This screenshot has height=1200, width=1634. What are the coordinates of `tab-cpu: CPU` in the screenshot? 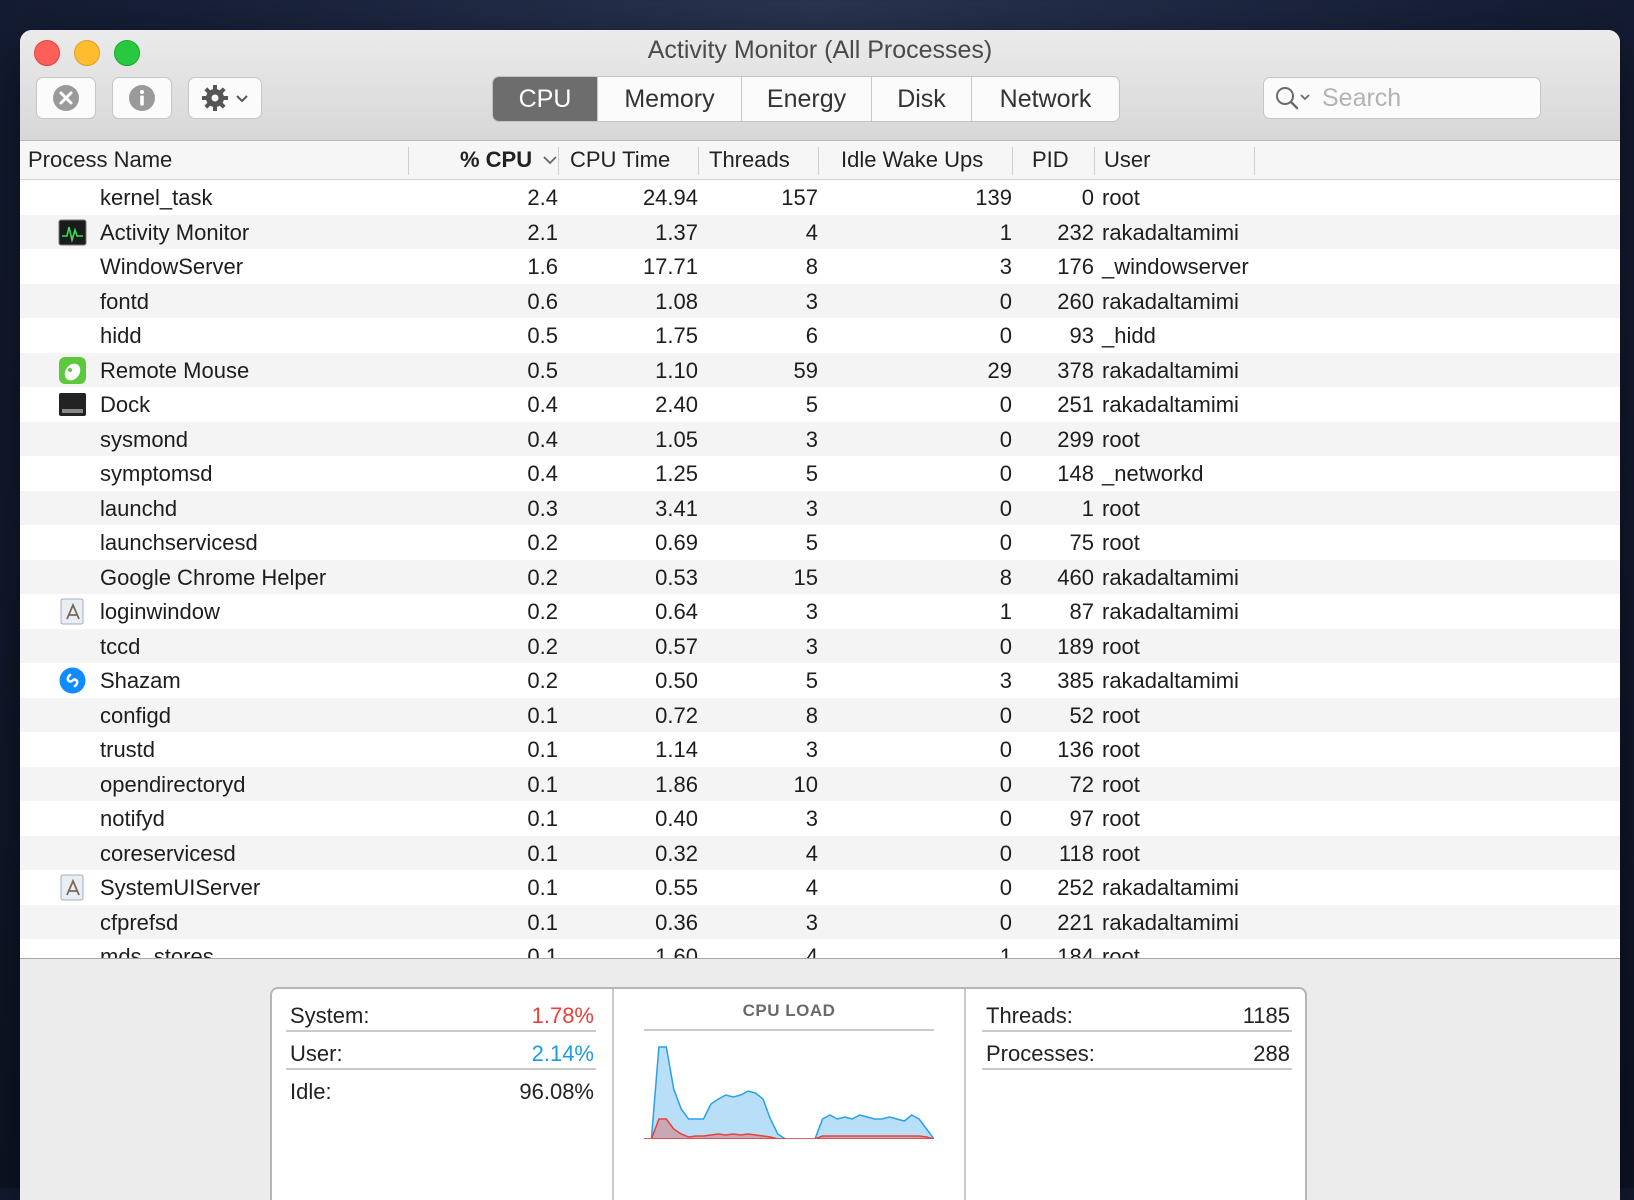 It's located at (545, 99).